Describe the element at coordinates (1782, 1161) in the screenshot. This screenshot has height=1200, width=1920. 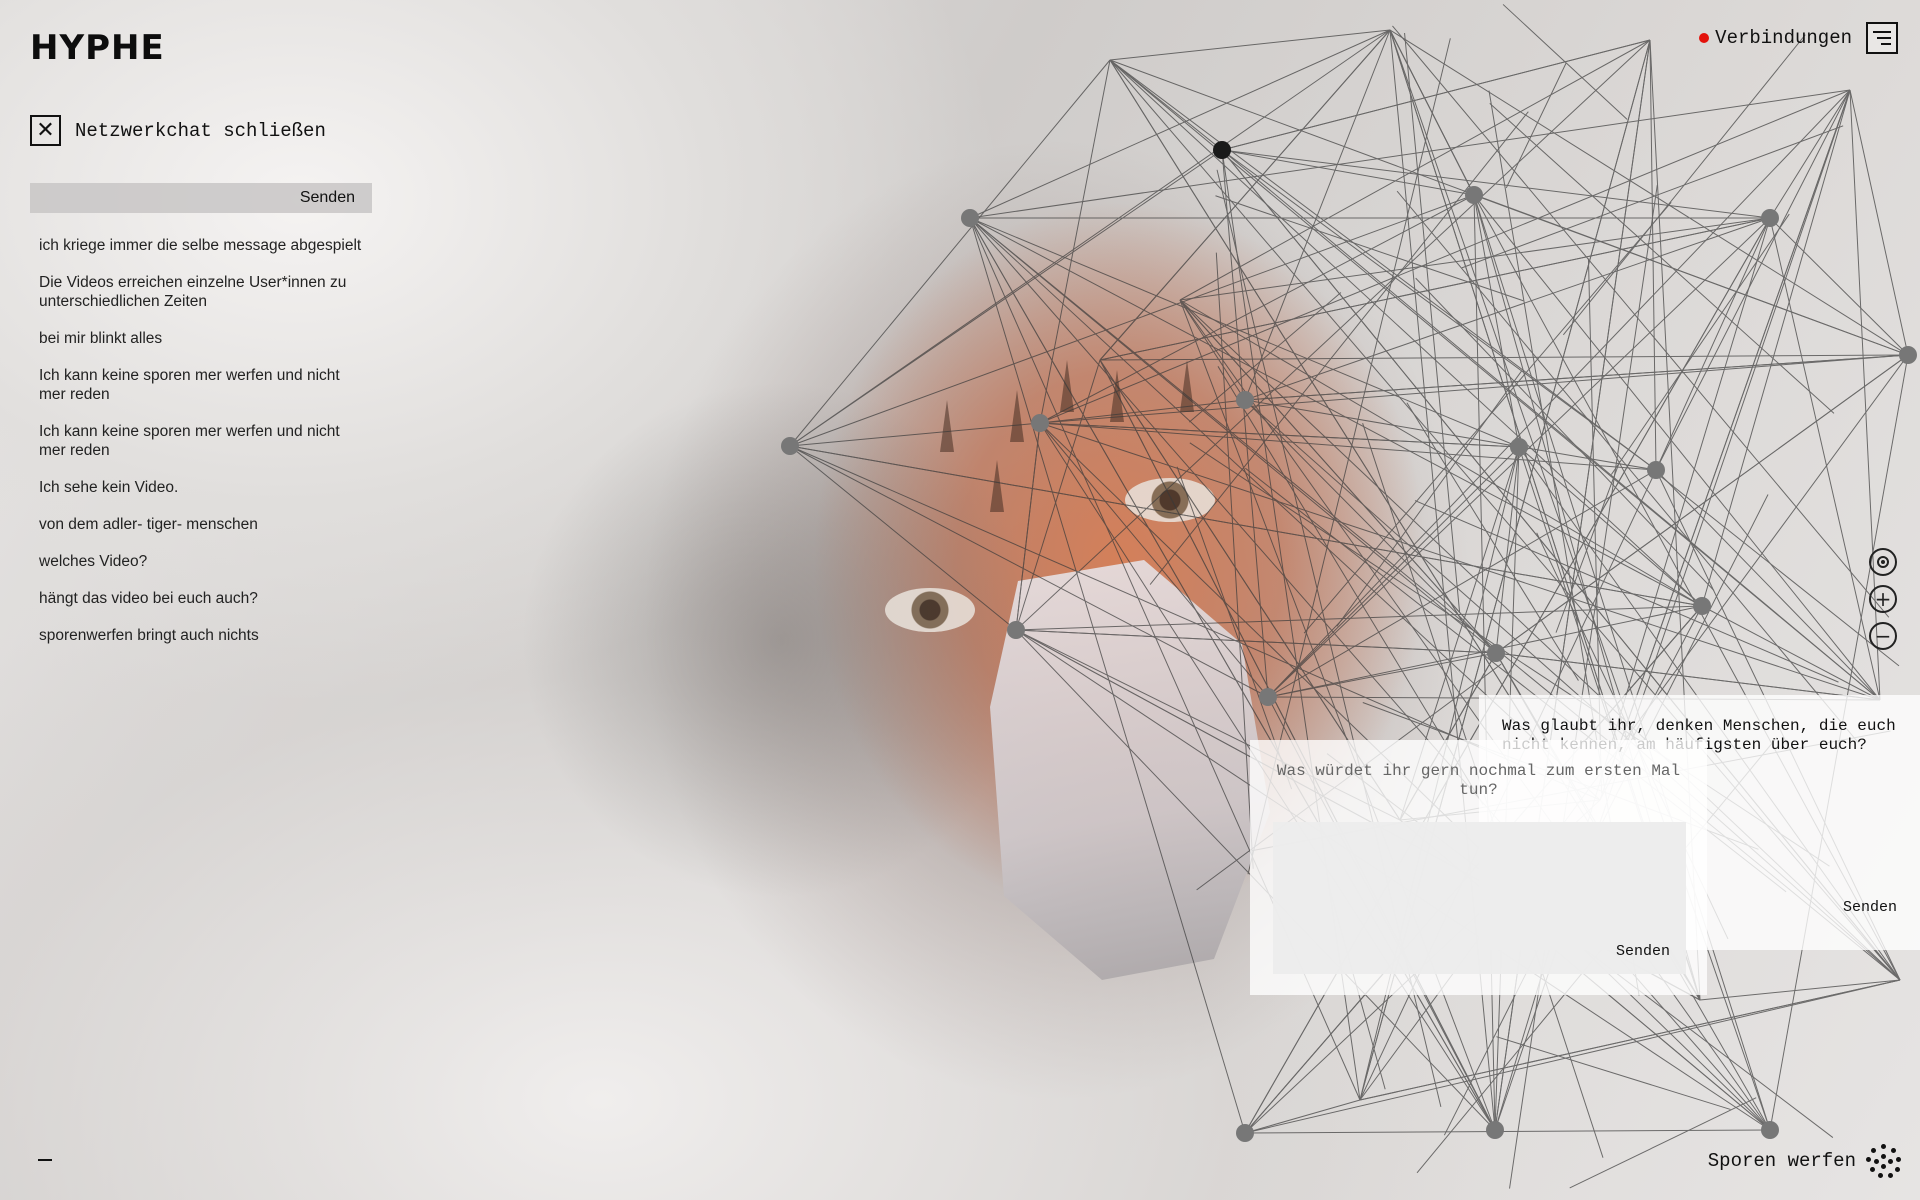
I see `throw-spores-label: Sporen werfen` at that location.